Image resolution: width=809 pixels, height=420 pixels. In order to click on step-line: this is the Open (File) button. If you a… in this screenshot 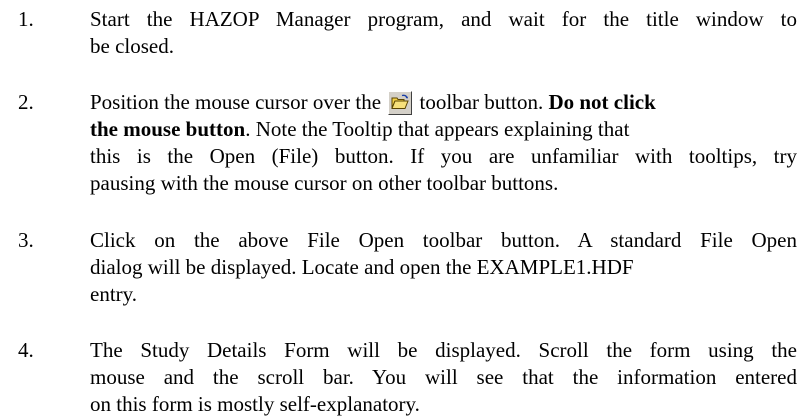, I will do `click(443, 156)`.